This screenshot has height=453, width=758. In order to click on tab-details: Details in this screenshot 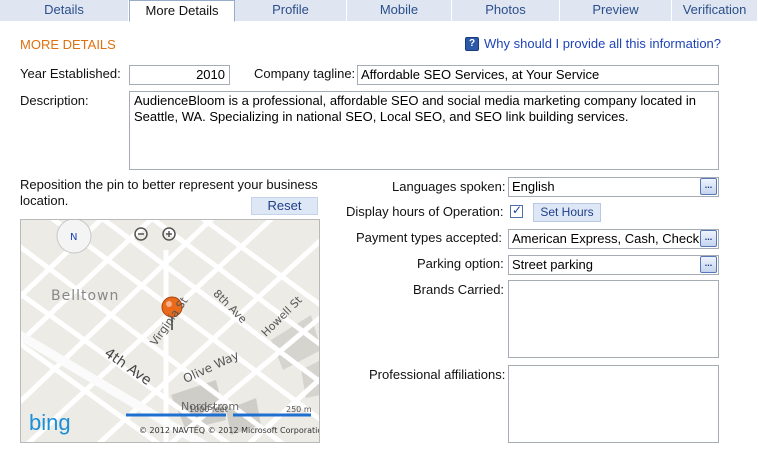, I will do `click(64, 10)`.